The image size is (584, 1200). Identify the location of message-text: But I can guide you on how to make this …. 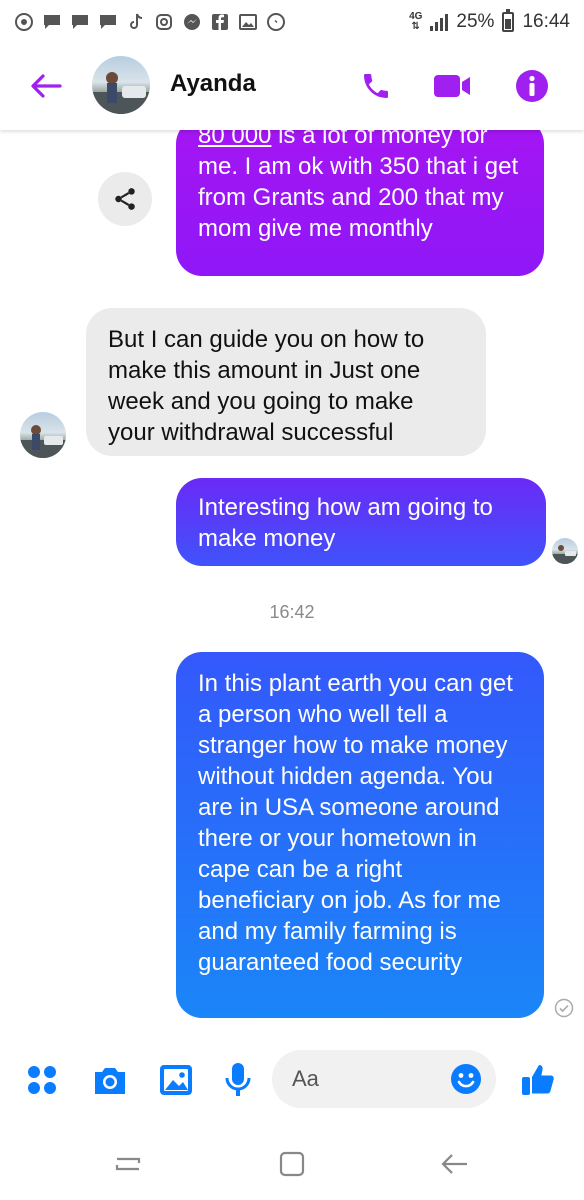
(266, 386).